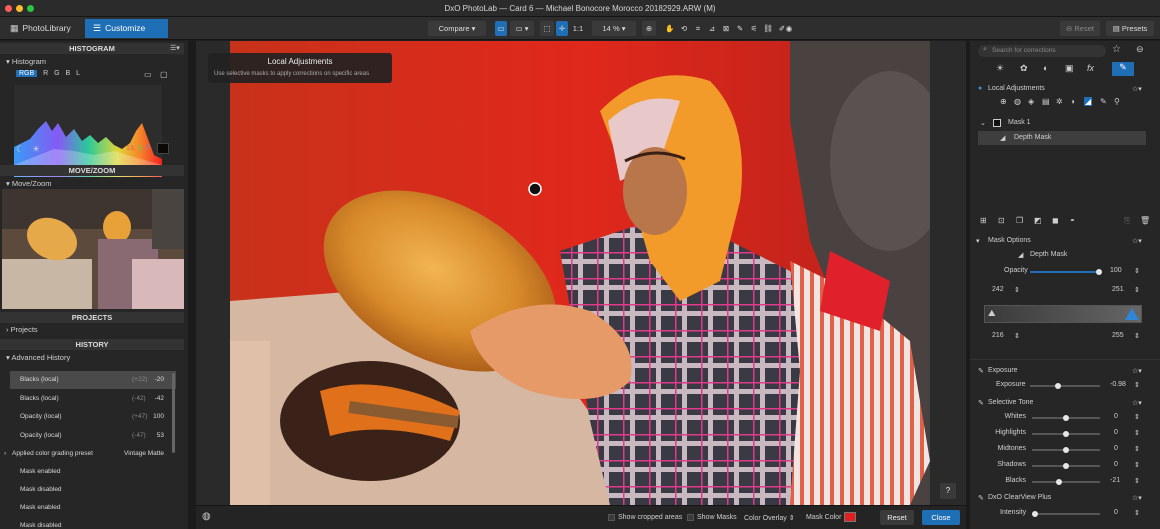 This screenshot has height=529, width=1160. What do you see at coordinates (1066, 514) in the screenshot?
I see `intensity-slider` at bounding box center [1066, 514].